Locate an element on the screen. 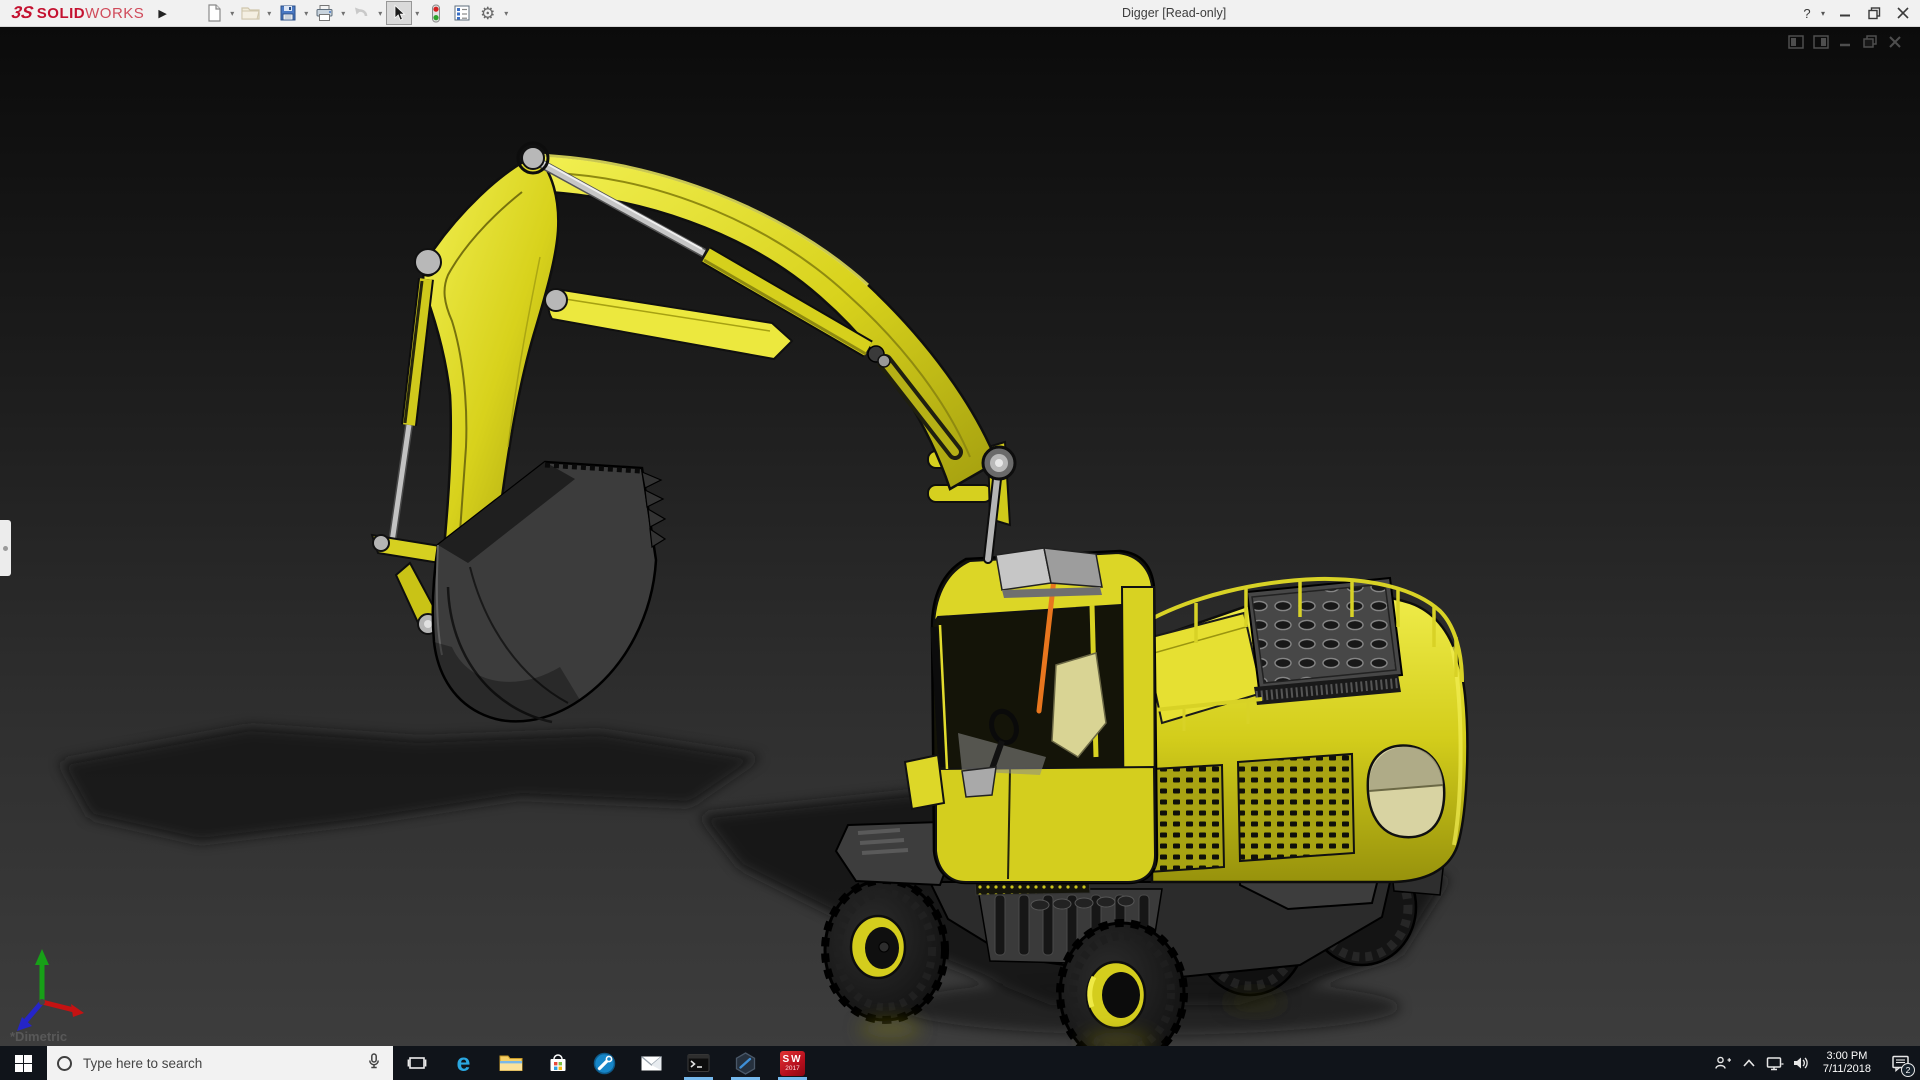  taskbar-mail-button is located at coordinates (651, 1063).